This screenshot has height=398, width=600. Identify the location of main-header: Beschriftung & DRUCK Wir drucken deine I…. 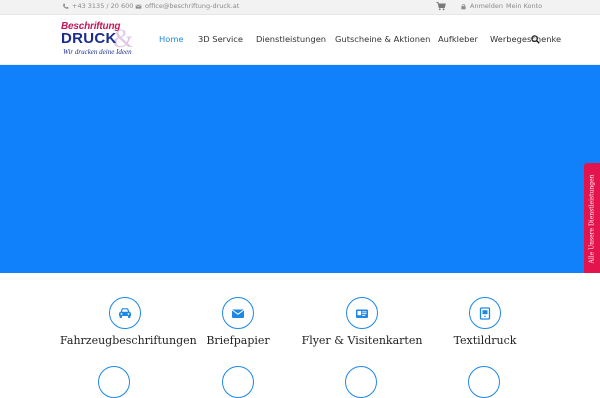
(300, 40).